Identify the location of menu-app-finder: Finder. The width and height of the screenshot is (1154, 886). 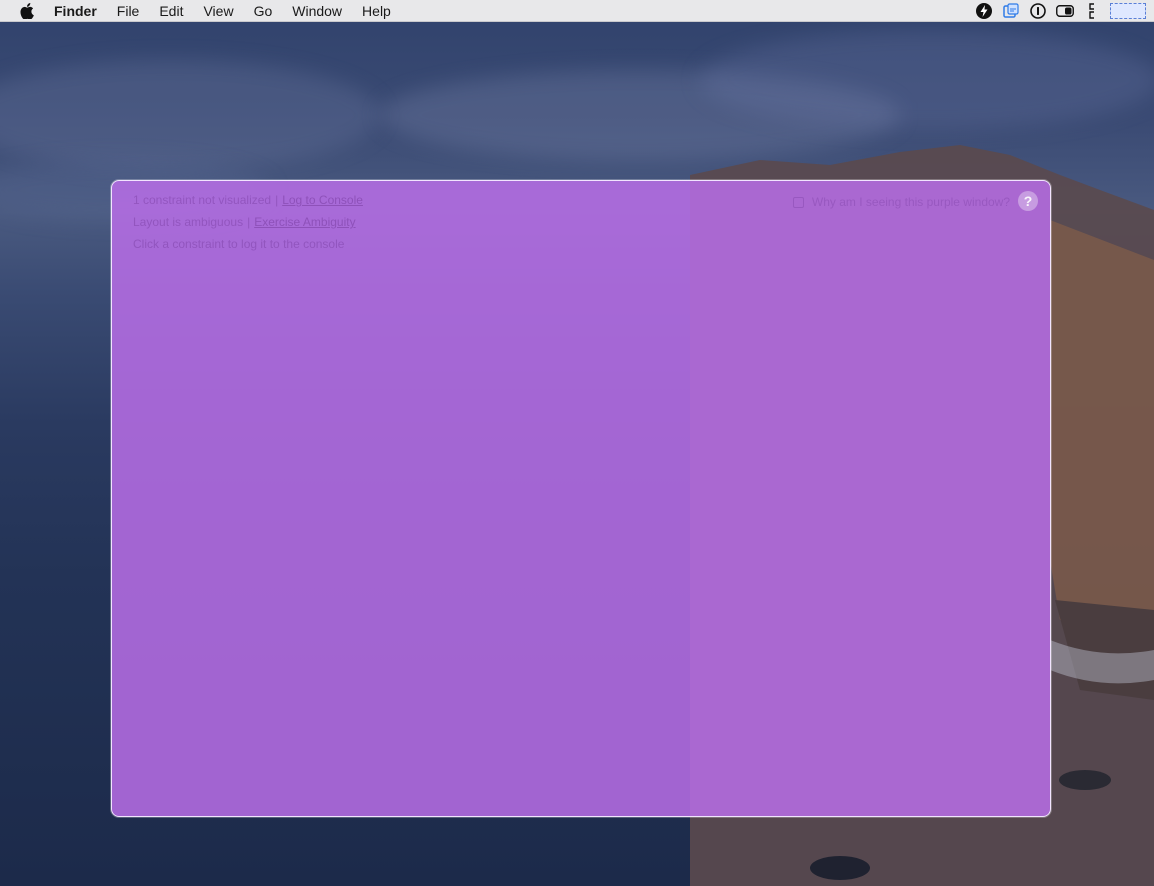
(75, 11).